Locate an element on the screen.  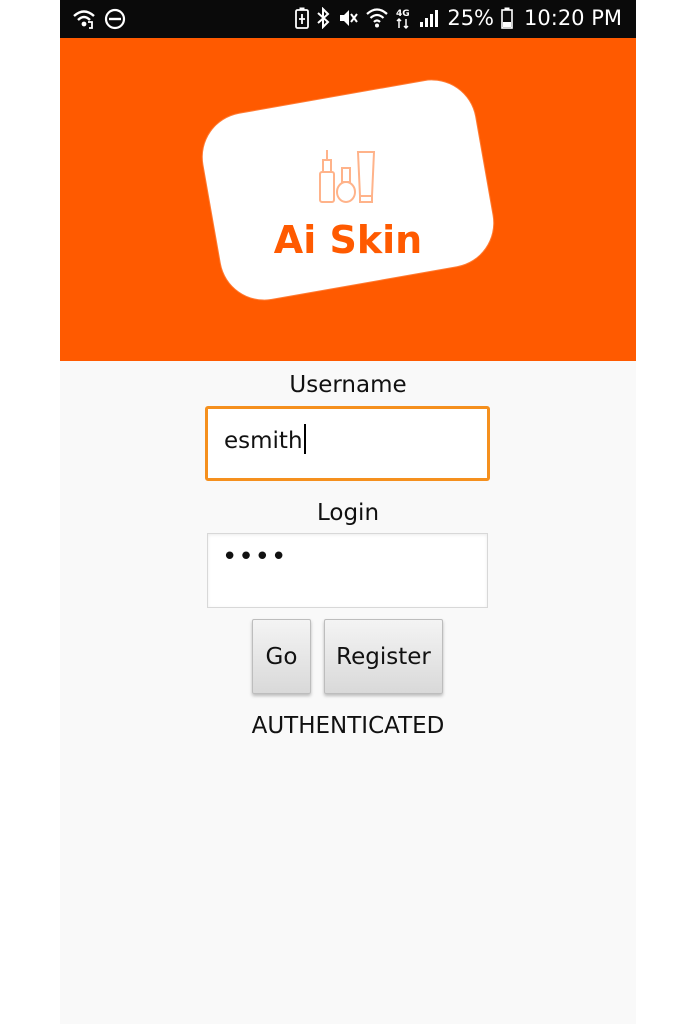
signal-icon is located at coordinates (429, 18).